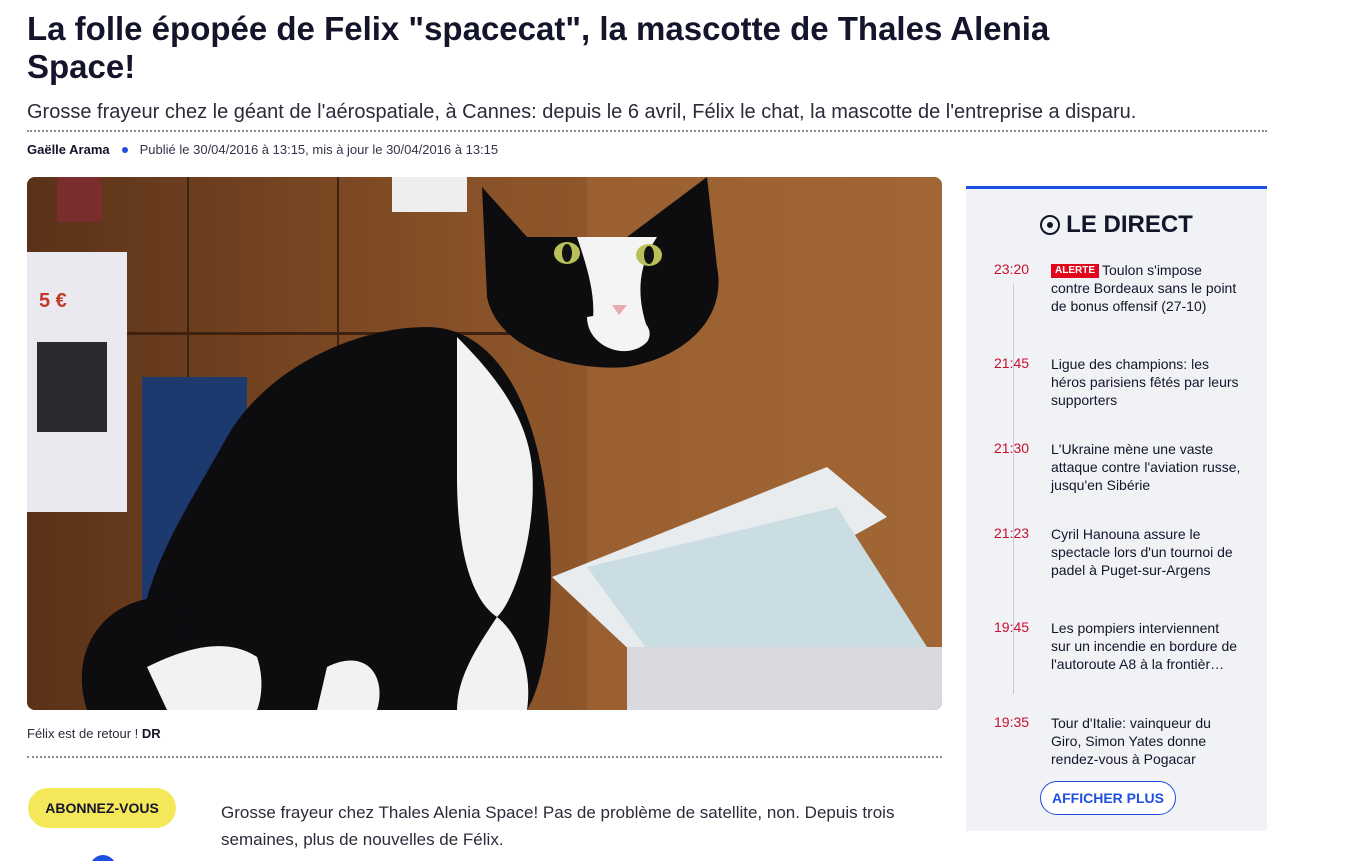 This screenshot has width=1366, height=861. I want to click on show-more-button: AFFICHER PLUS, so click(1108, 798).